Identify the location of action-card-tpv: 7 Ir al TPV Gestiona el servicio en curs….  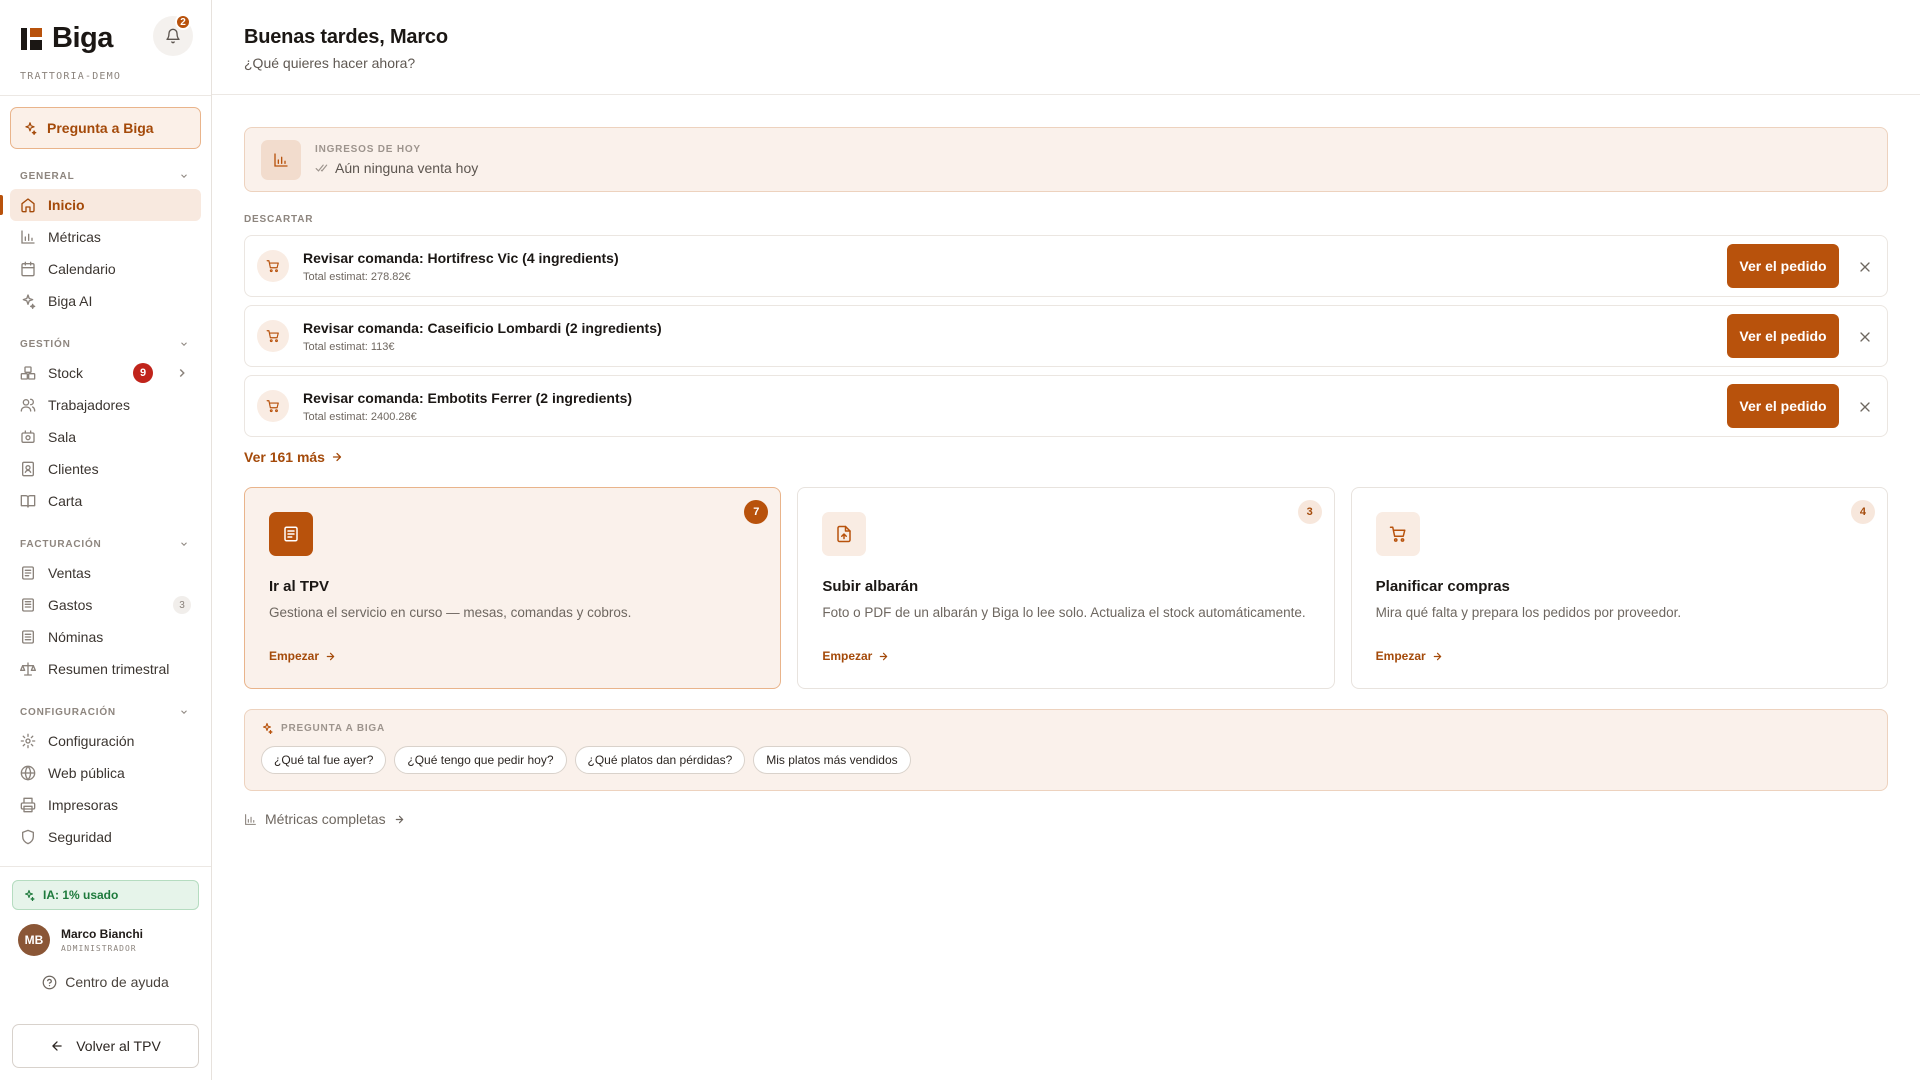
(513, 588).